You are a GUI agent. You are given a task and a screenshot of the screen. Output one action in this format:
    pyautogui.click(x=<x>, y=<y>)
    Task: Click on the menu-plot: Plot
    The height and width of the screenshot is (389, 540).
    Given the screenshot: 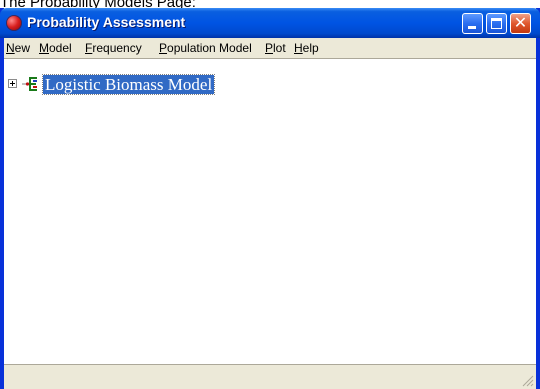 What is the action you would take?
    pyautogui.click(x=275, y=48)
    